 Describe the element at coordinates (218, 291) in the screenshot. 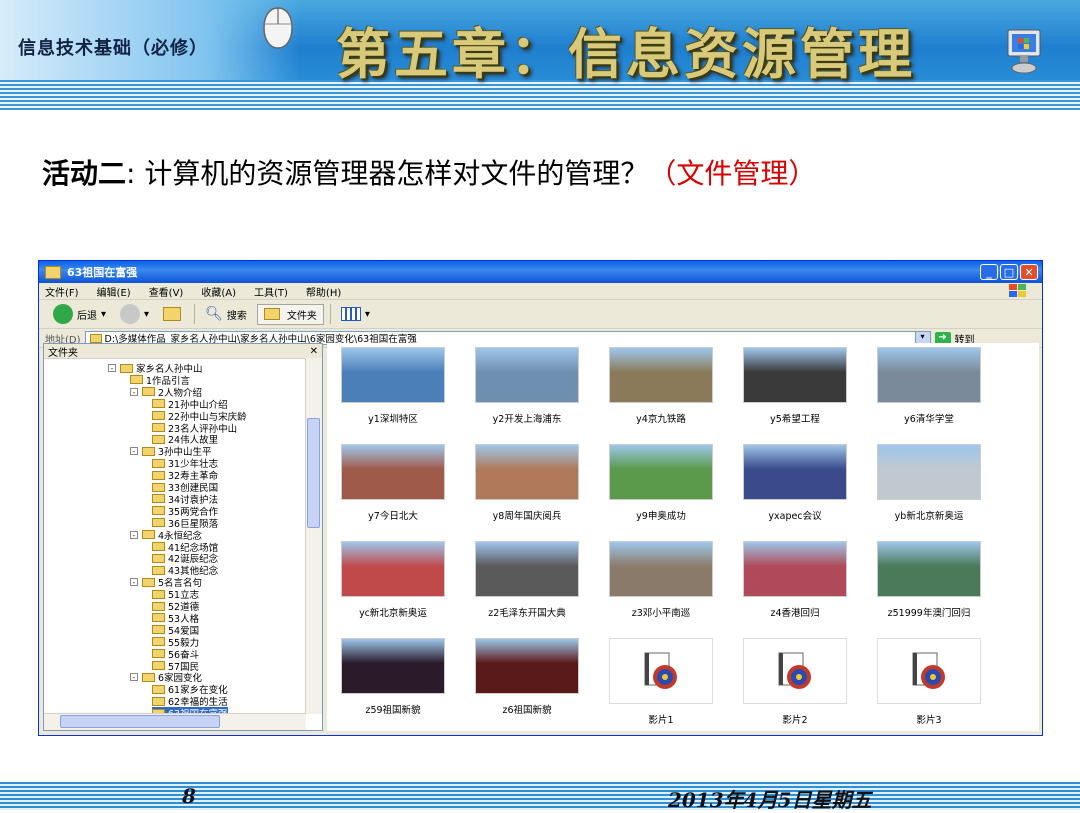

I see `menu-favorites: 收藏(A)` at that location.